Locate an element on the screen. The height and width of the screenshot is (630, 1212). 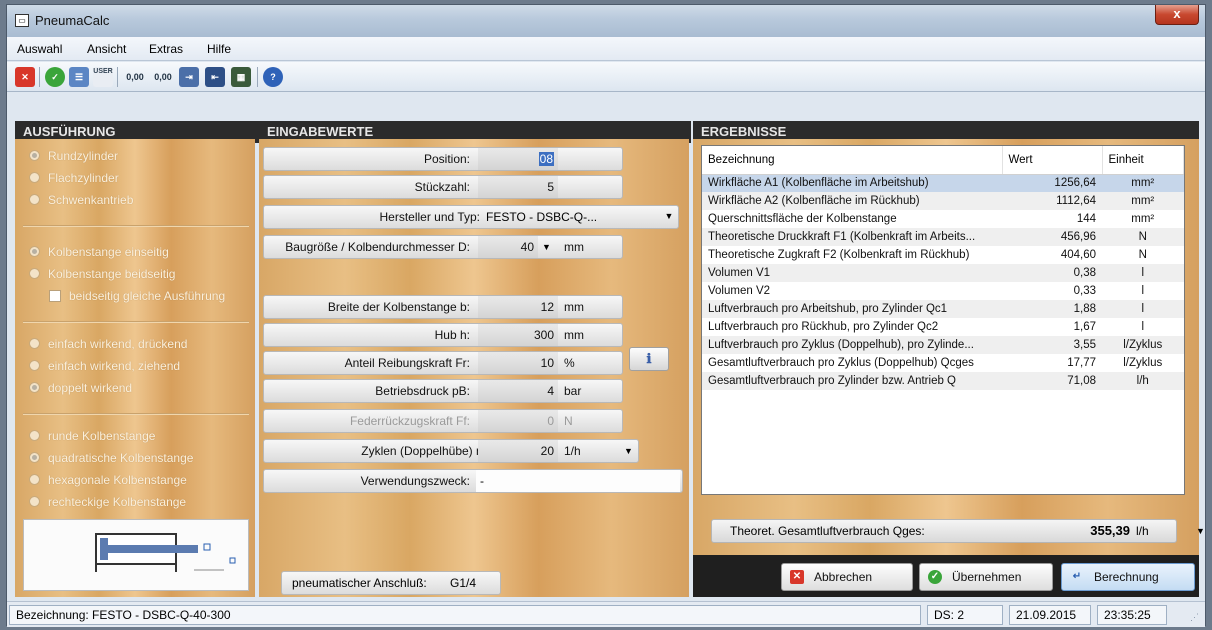
friction-input: 10 is located at coordinates (518, 363).